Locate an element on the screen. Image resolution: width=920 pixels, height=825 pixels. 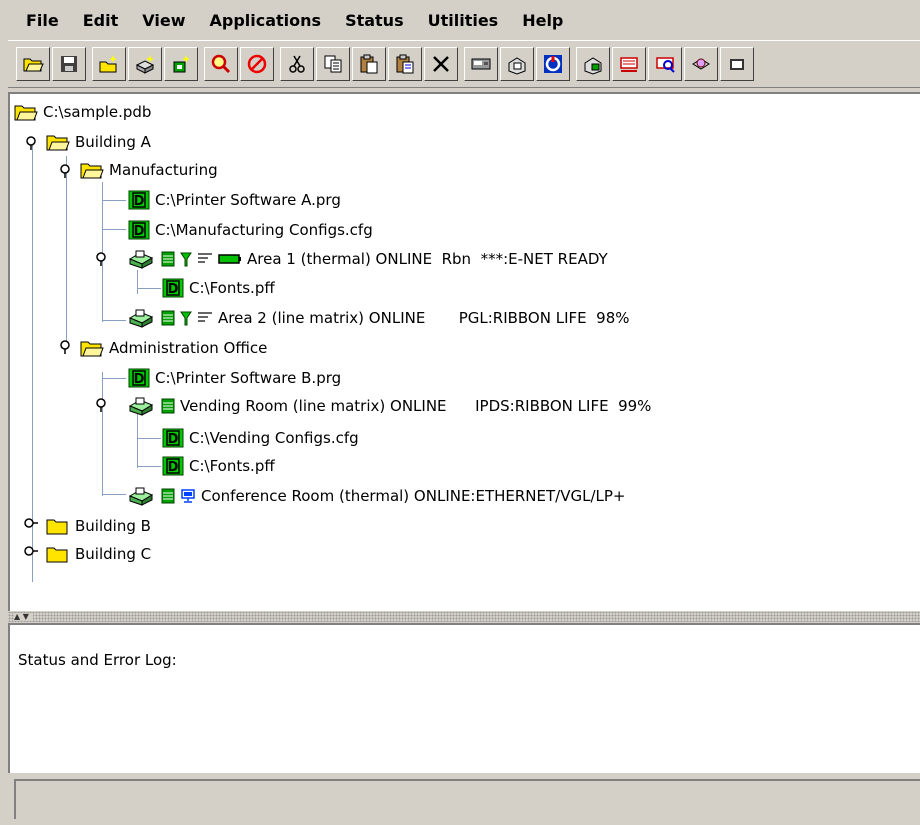
printer-query-icon is located at coordinates (665, 65).